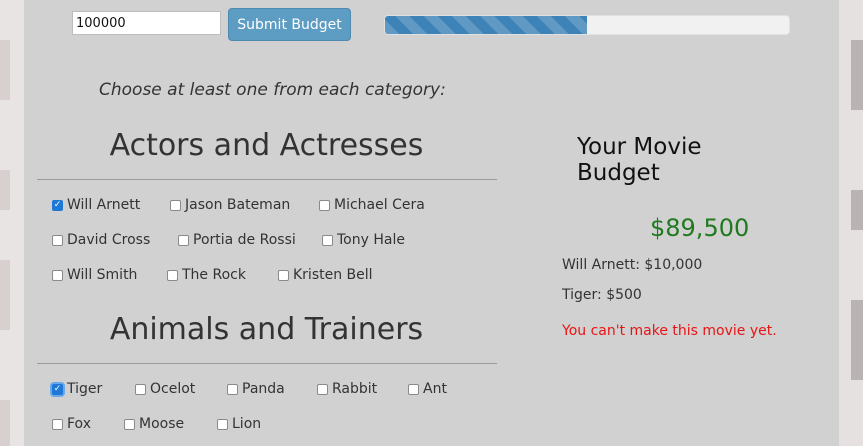 The image size is (863, 446). What do you see at coordinates (85, 389) in the screenshot?
I see `checkbox-label: Tiger` at bounding box center [85, 389].